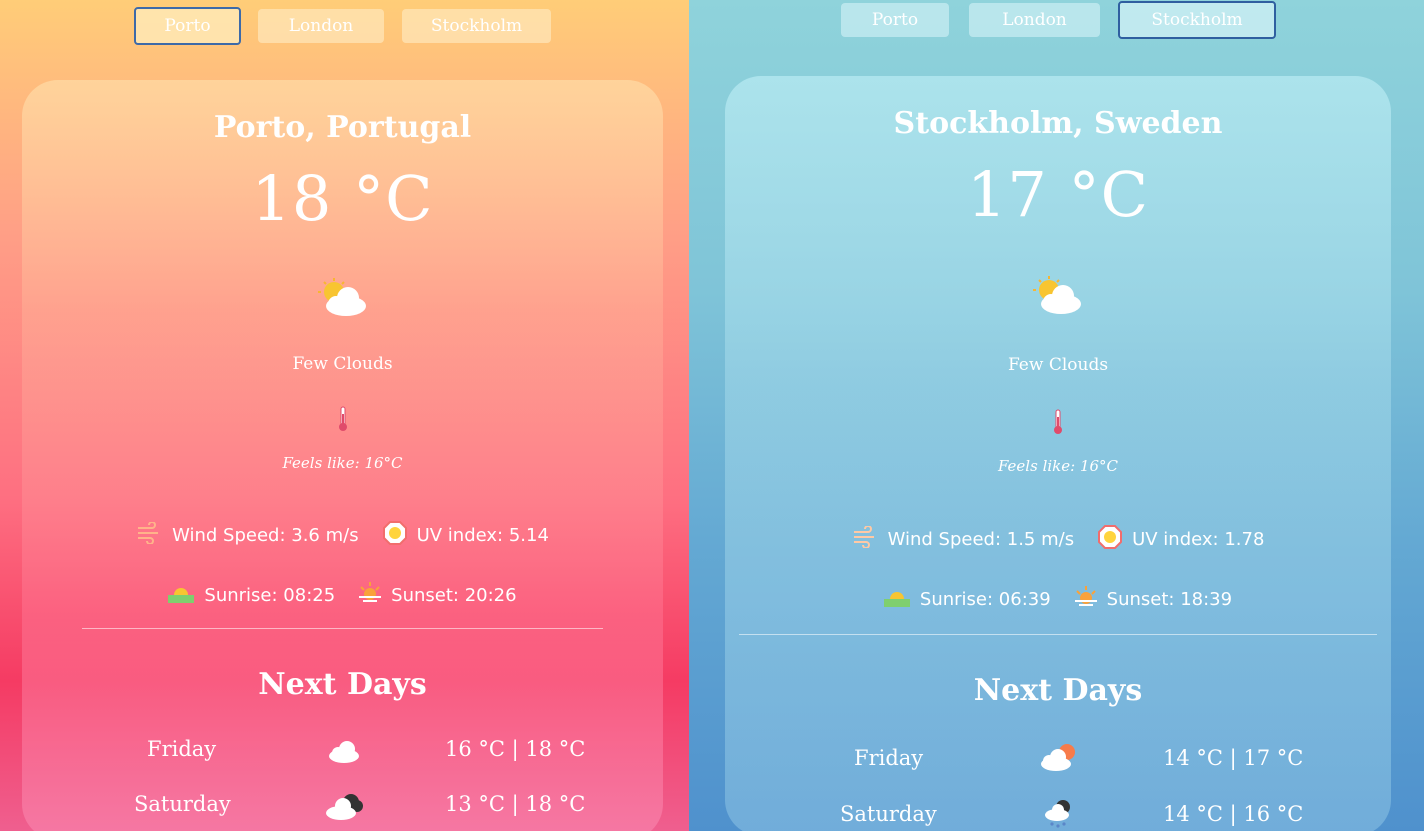  I want to click on sunset-time: Sunset: 20:26, so click(454, 595).